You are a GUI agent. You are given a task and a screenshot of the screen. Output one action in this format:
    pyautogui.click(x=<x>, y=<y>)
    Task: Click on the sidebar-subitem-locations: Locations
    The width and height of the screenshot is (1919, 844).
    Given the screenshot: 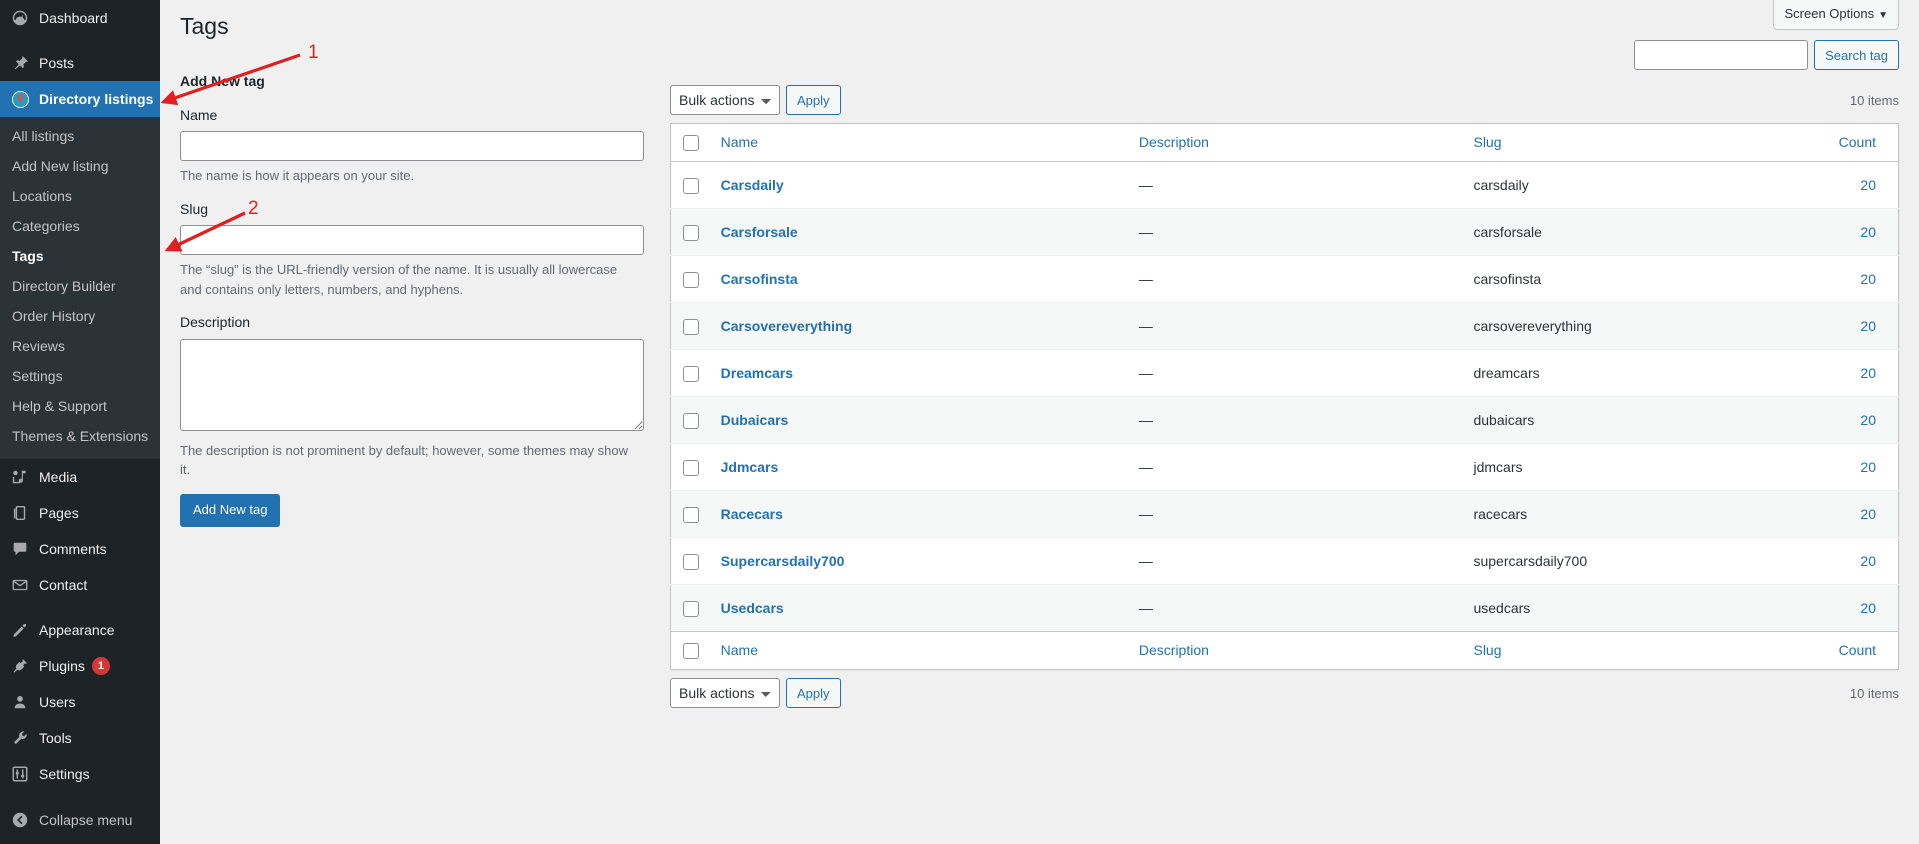 What is the action you would take?
    pyautogui.click(x=80, y=196)
    